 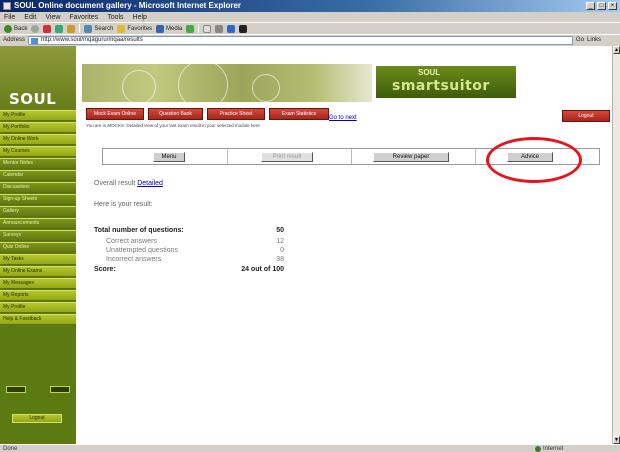 What do you see at coordinates (38, 223) in the screenshot?
I see `nav-item: Announcements` at bounding box center [38, 223].